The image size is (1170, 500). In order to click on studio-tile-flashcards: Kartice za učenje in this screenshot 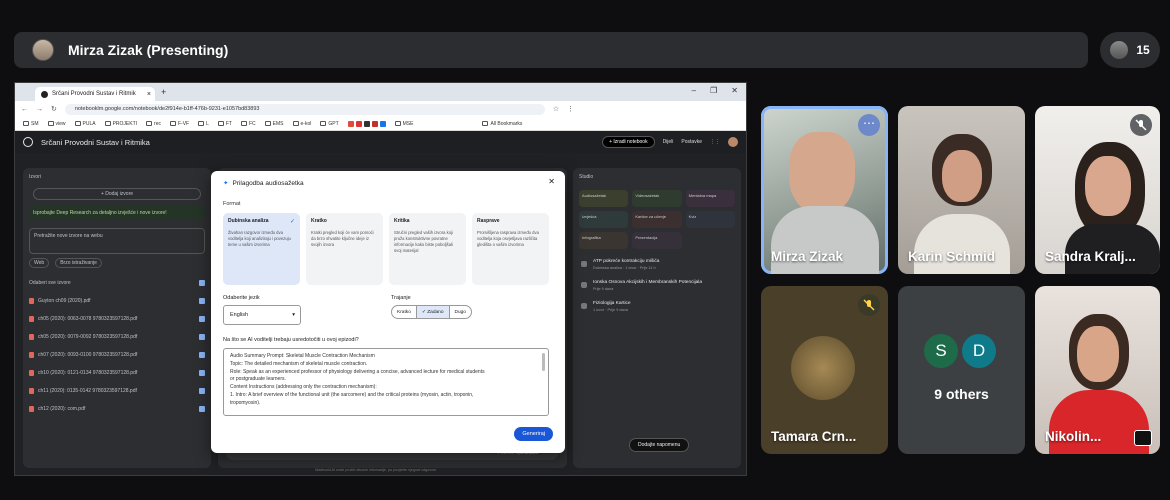, I will do `click(657, 219)`.